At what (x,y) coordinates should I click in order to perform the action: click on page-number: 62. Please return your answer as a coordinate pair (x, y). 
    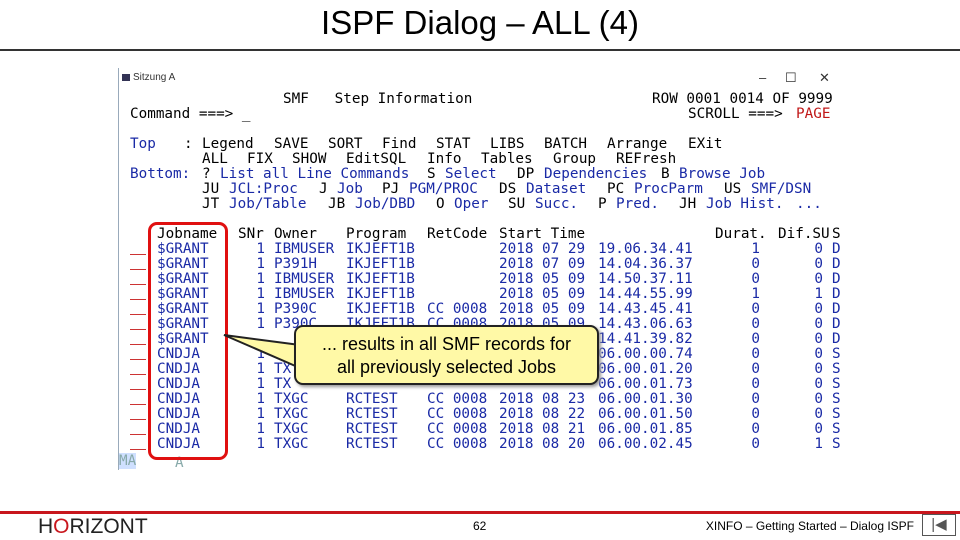
    Looking at the image, I should click on (480, 526).